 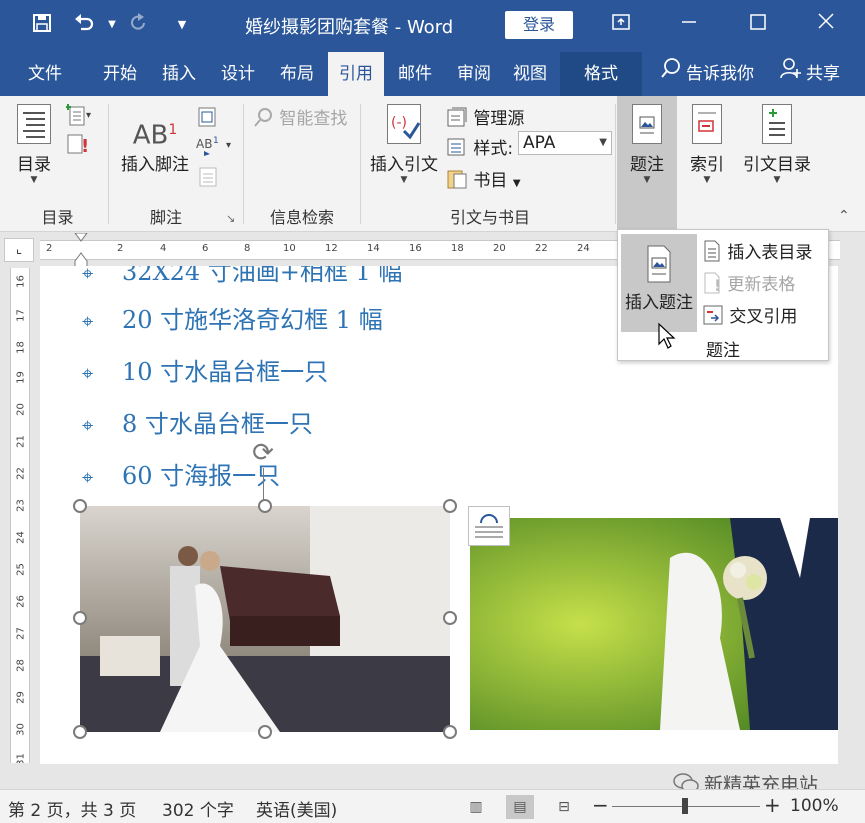 What do you see at coordinates (493, 149) in the screenshot?
I see `style-label: 样式:` at bounding box center [493, 149].